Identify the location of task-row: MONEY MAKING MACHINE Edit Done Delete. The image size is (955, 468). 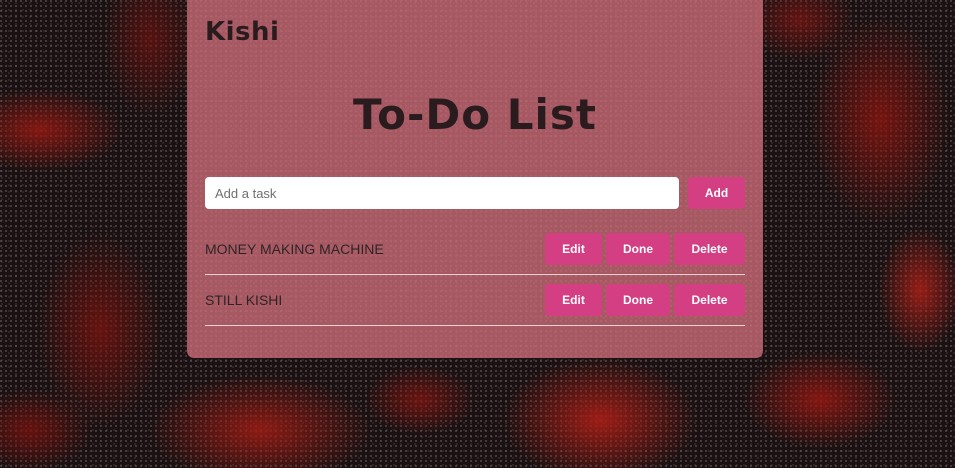
(475, 249).